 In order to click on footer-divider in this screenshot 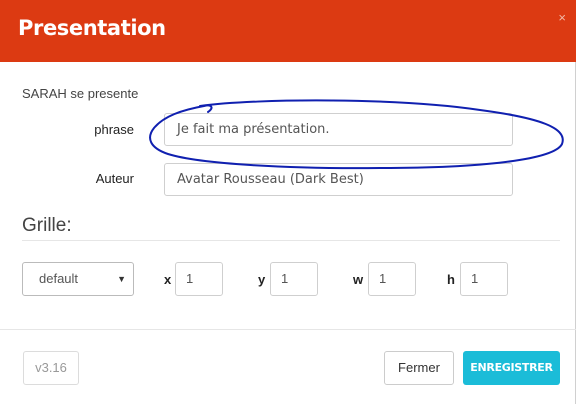, I will do `click(288, 329)`.